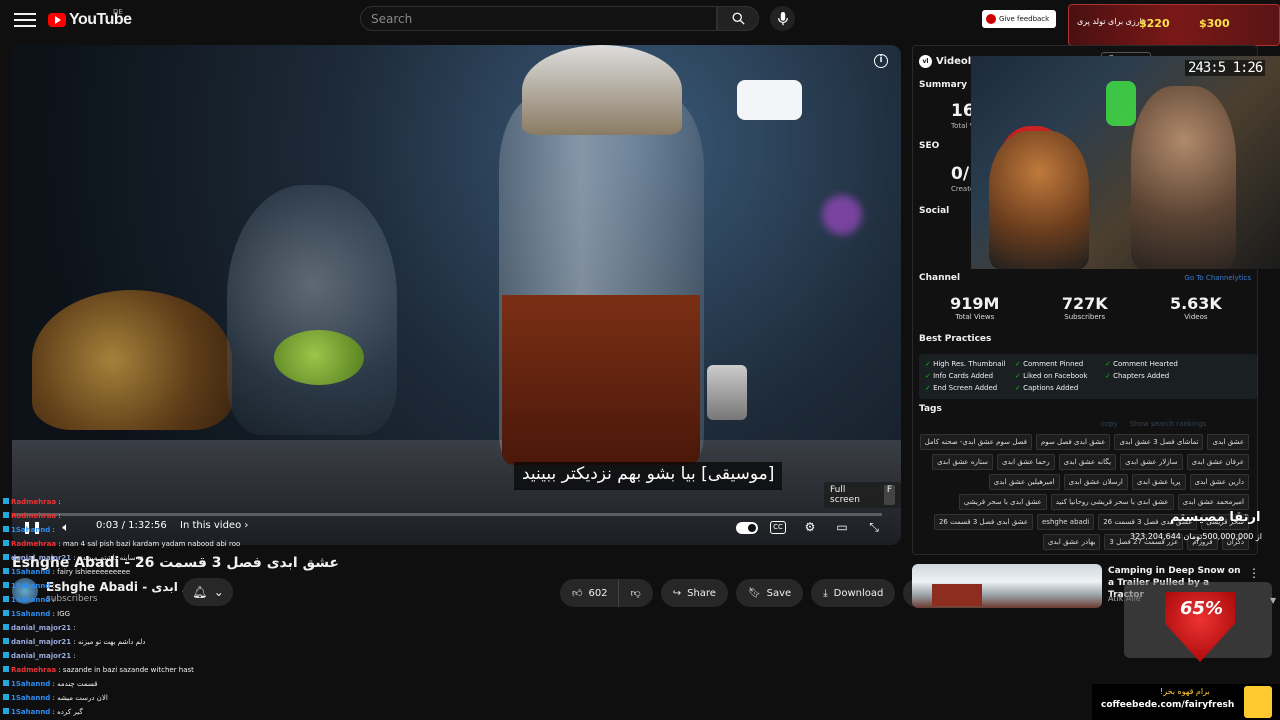  I want to click on video-scene-lid, so click(602, 90).